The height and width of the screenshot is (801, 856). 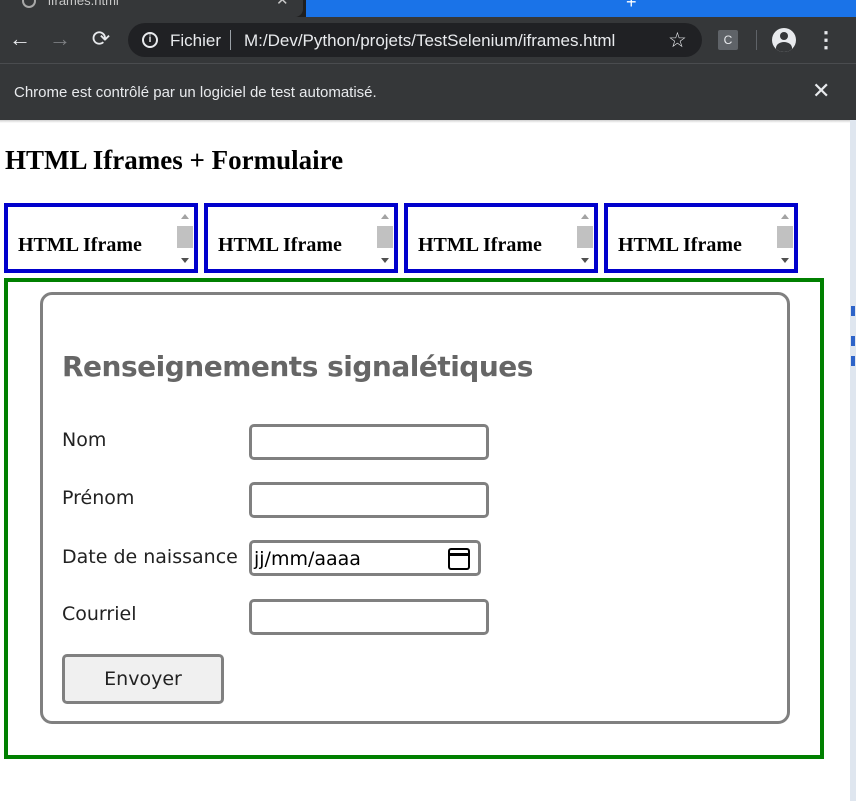 I want to click on new-tab-area: +, so click(x=581, y=8).